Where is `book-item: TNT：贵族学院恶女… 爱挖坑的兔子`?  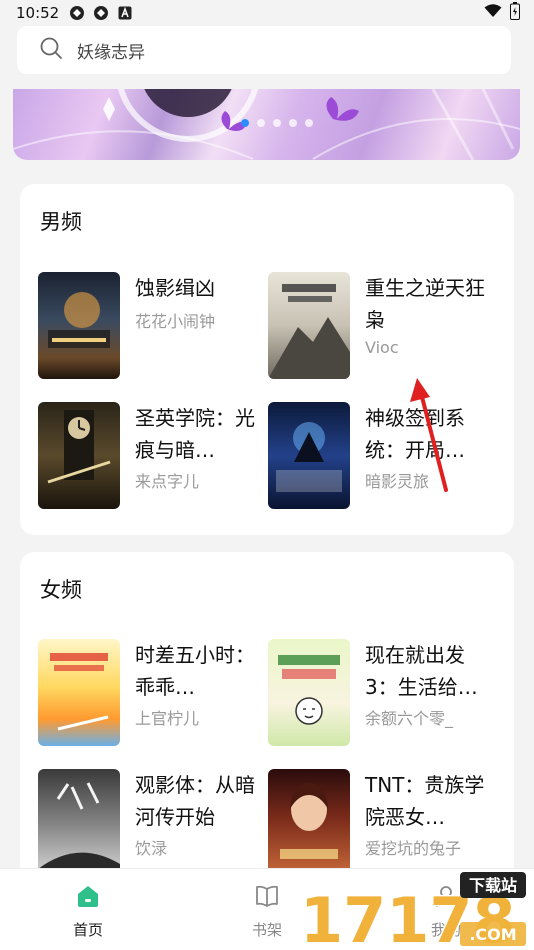
book-item: TNT：贵族学院恶女… 爱挖坑的兔子 is located at coordinates (384, 824).